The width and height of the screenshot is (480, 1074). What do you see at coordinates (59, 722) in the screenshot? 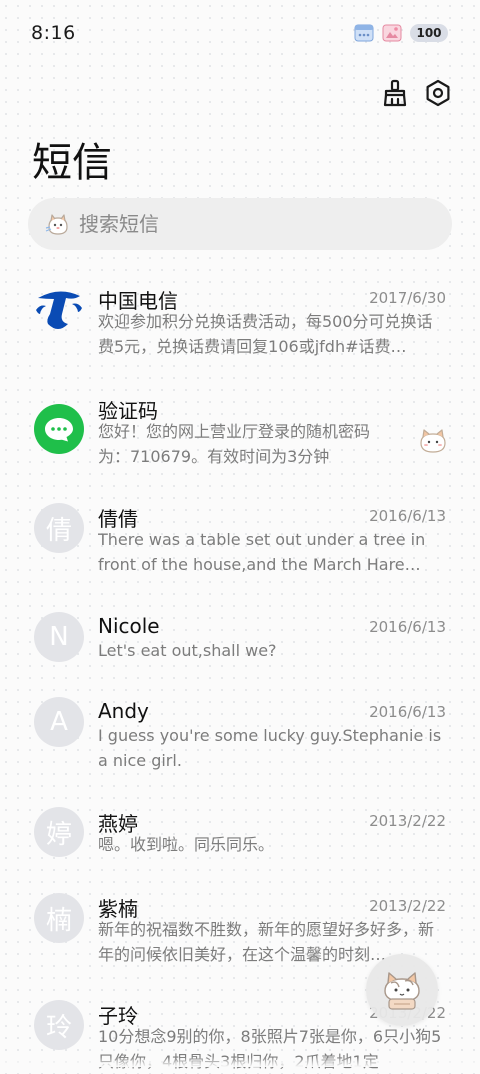
I see `contact-avatar: A` at bounding box center [59, 722].